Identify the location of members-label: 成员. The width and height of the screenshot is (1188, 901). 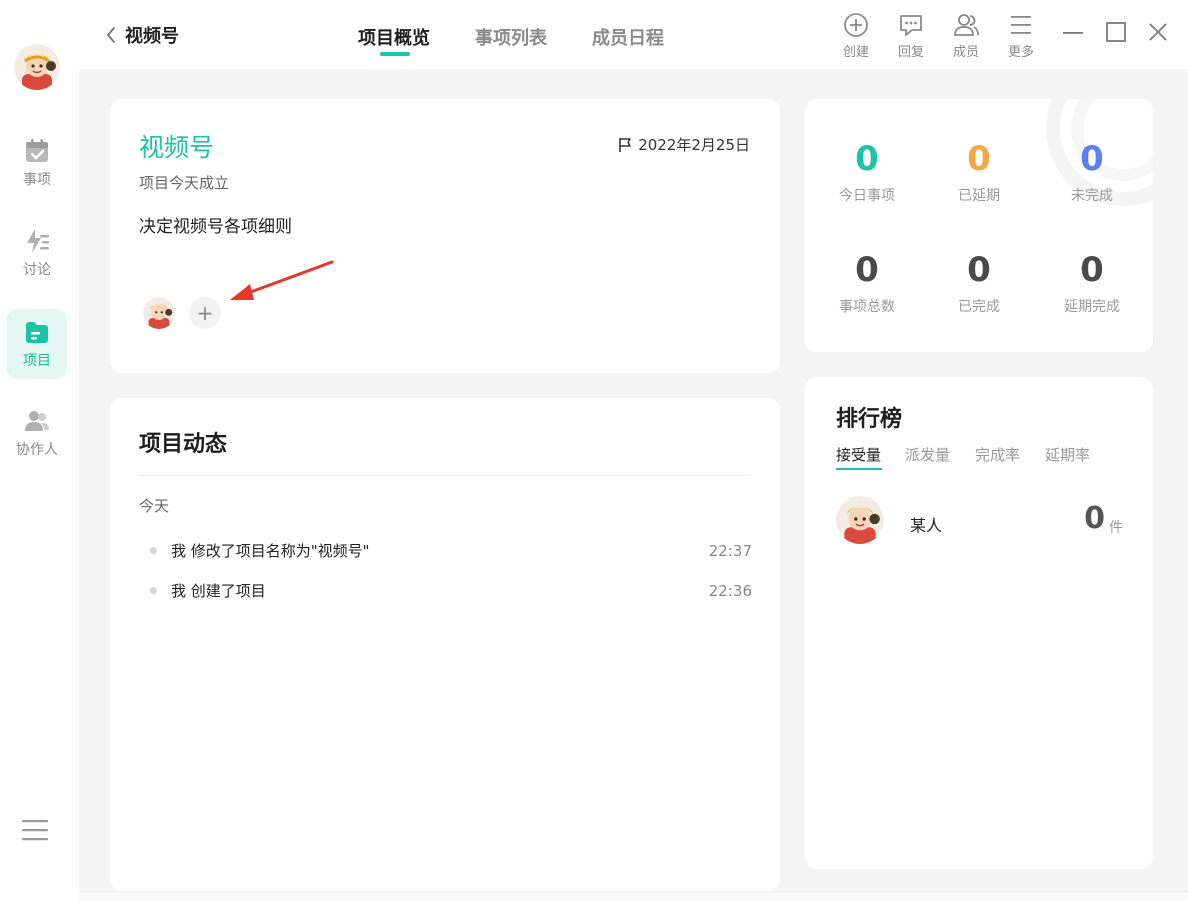
(965, 52).